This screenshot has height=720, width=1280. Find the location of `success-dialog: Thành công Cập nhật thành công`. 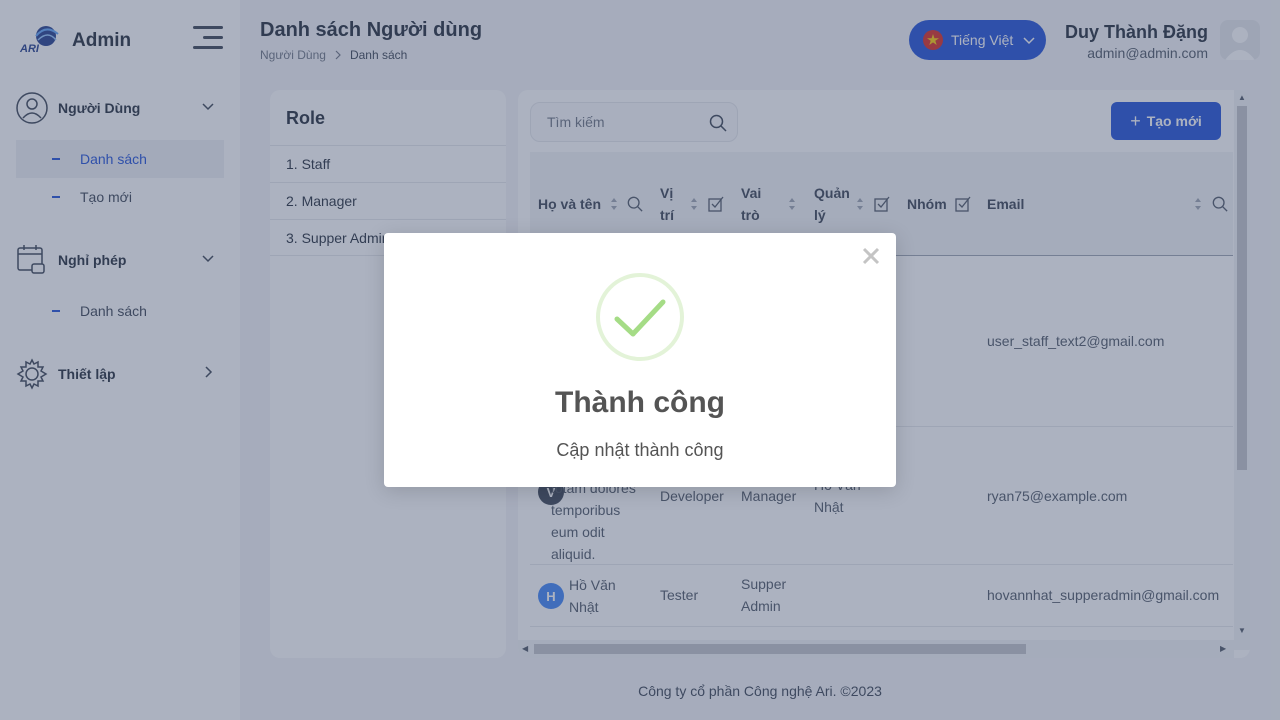

success-dialog: Thành công Cập nhật thành công is located at coordinates (640, 360).